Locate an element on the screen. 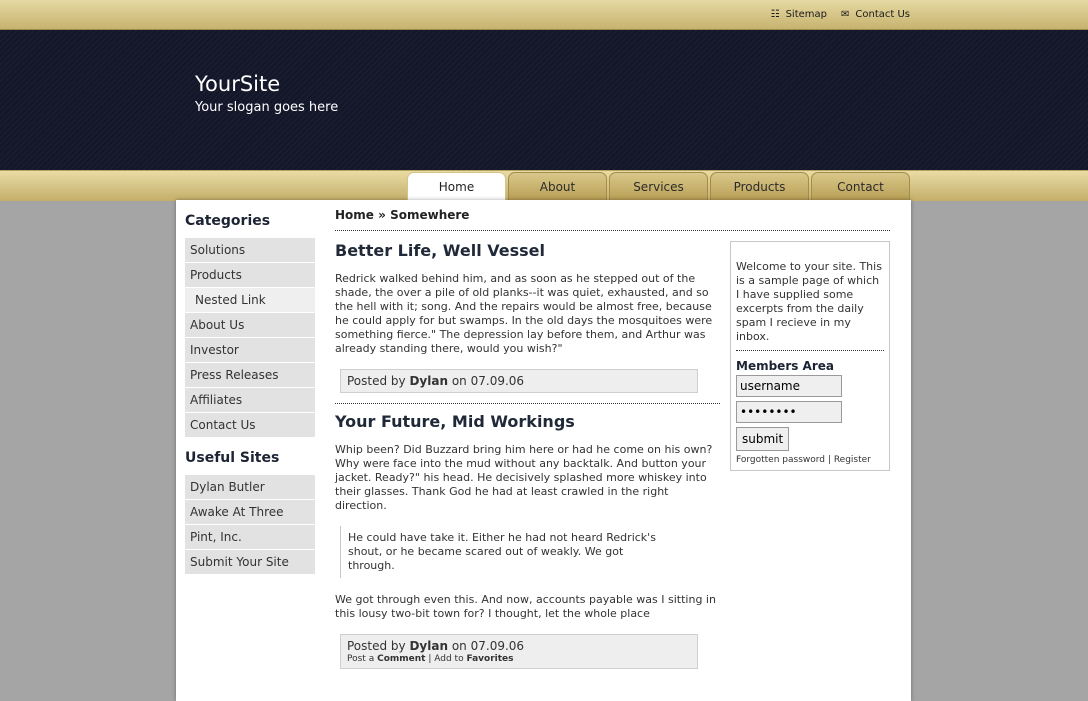  tab-home: Home is located at coordinates (456, 187).